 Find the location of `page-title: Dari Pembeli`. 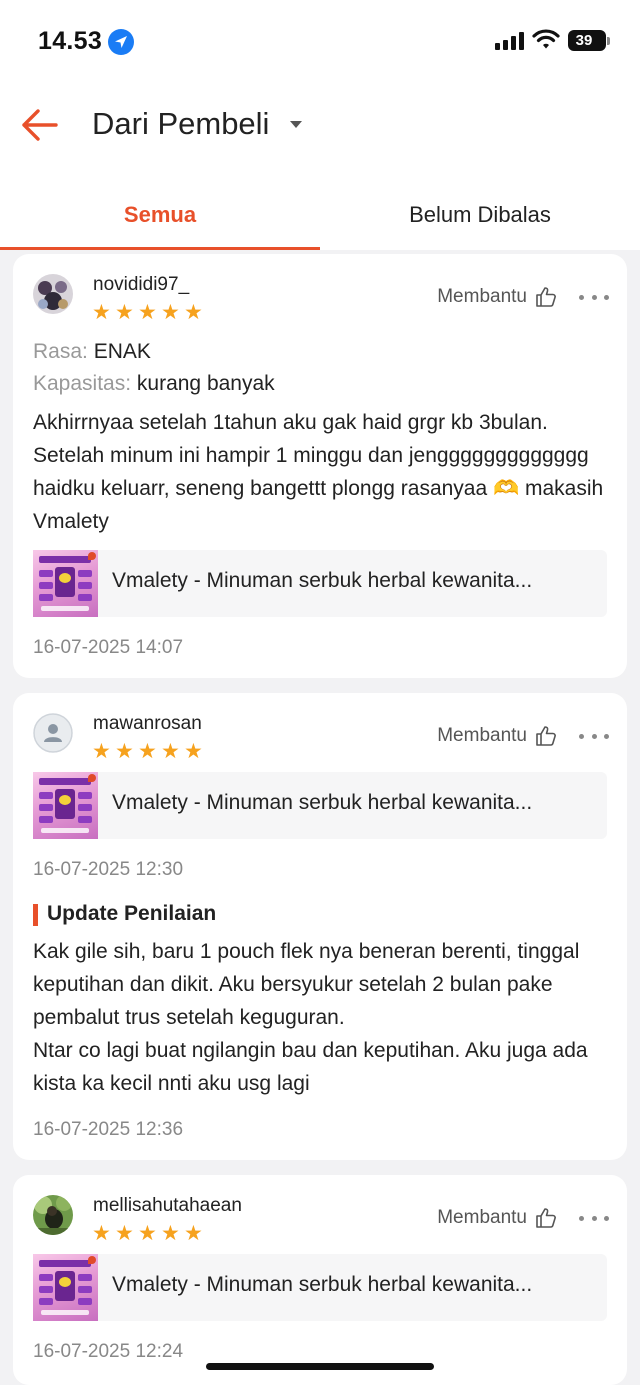

page-title: Dari Pembeli is located at coordinates (181, 123).